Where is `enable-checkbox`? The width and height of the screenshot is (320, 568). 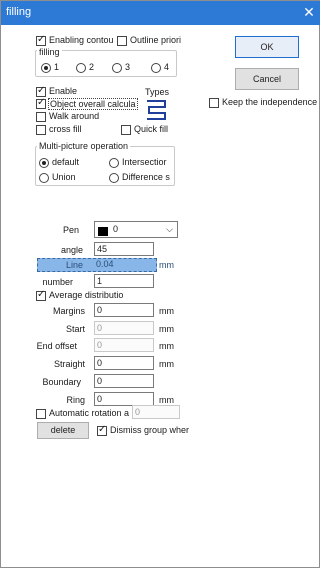 enable-checkbox is located at coordinates (41, 91).